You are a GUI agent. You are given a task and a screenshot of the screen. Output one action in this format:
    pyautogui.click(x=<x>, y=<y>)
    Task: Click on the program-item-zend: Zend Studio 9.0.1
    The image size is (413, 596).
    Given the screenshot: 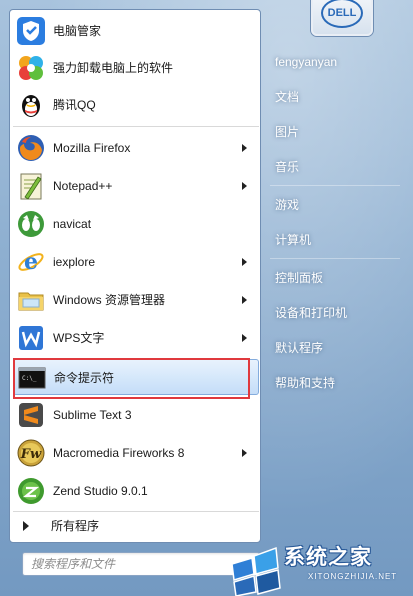 What is the action you would take?
    pyautogui.click(x=136, y=491)
    